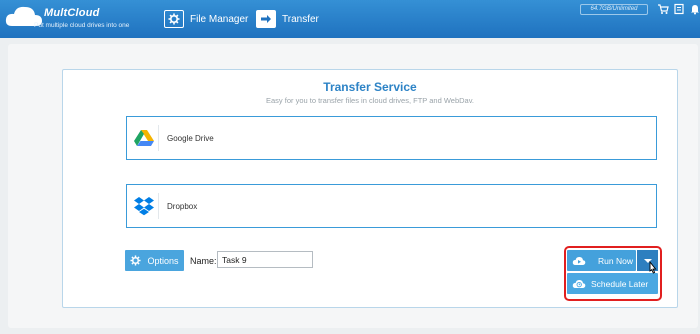  I want to click on run-now-button: Run Now, so click(601, 260).